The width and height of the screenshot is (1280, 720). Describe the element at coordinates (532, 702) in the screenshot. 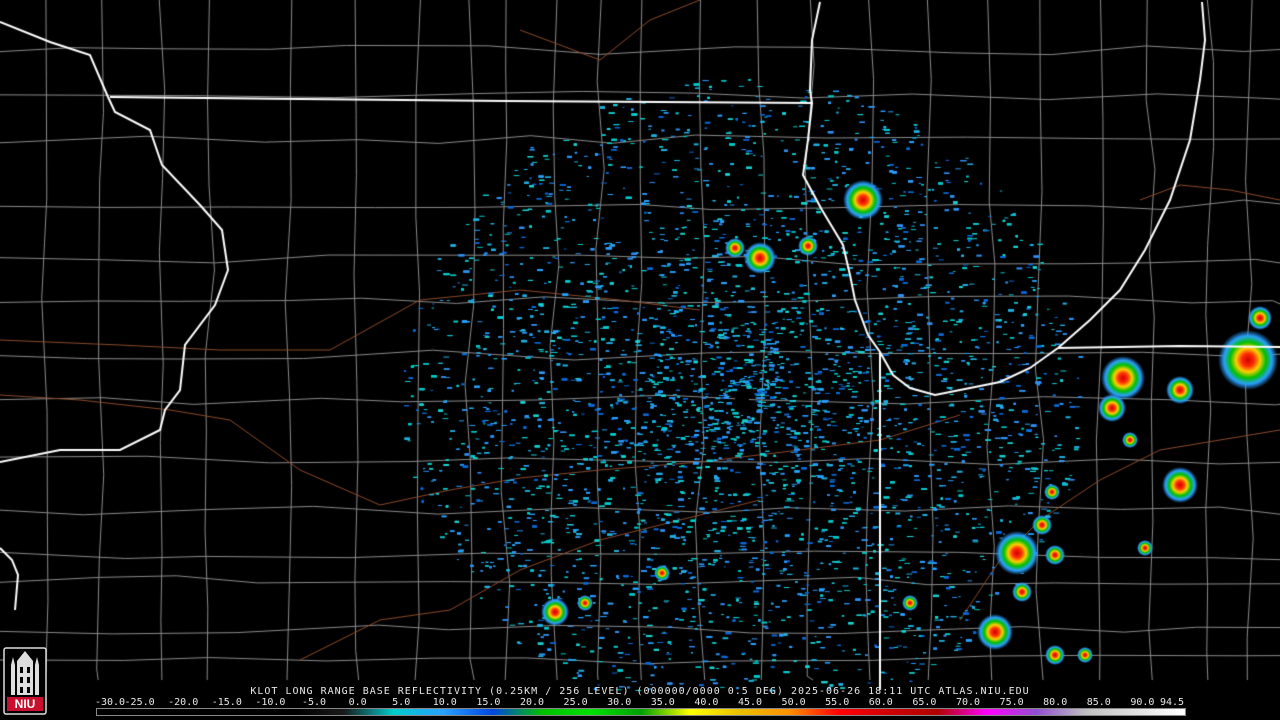

I see `scale-label: 20.0` at that location.